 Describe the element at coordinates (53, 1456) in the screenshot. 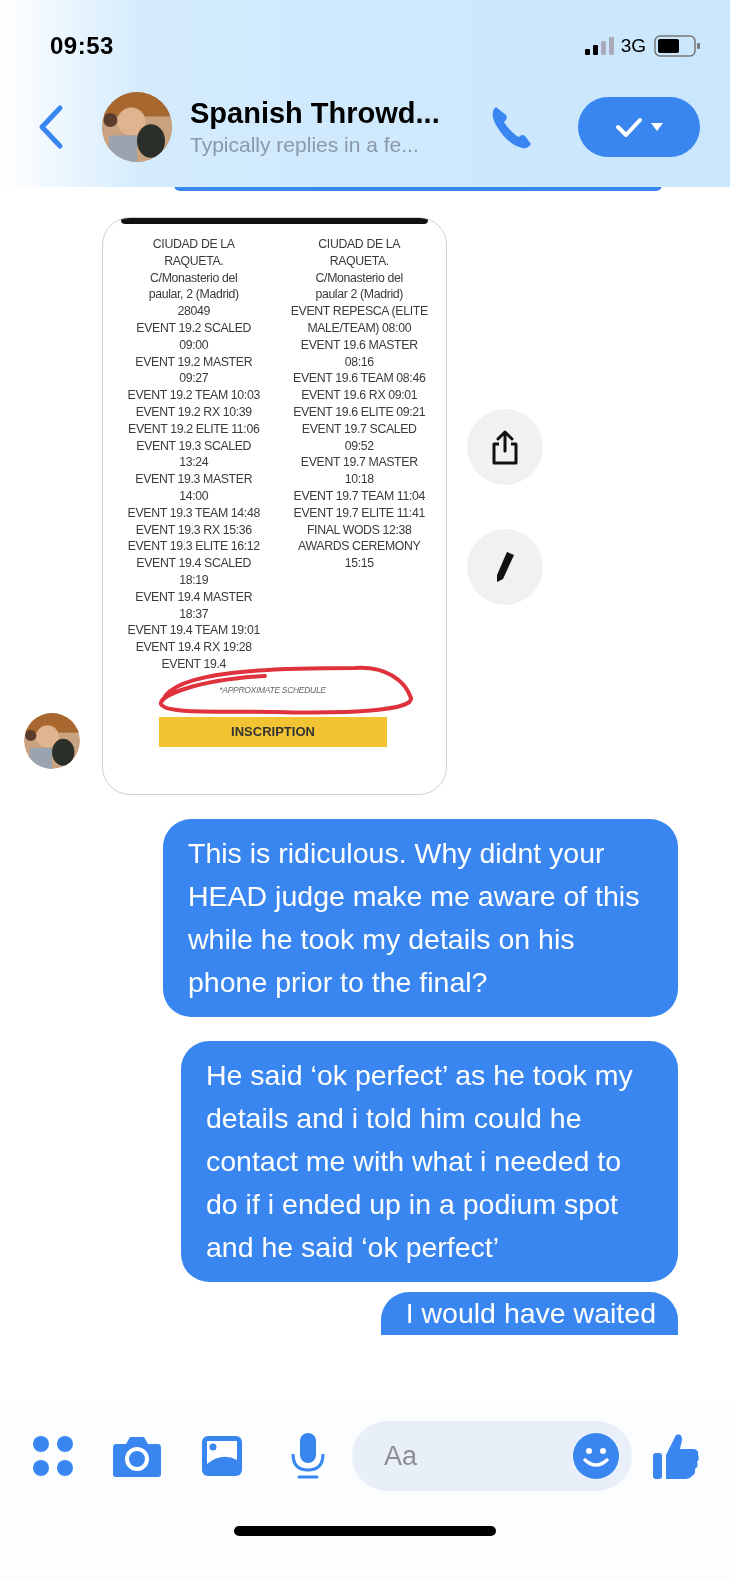

I see `apps-icon` at that location.